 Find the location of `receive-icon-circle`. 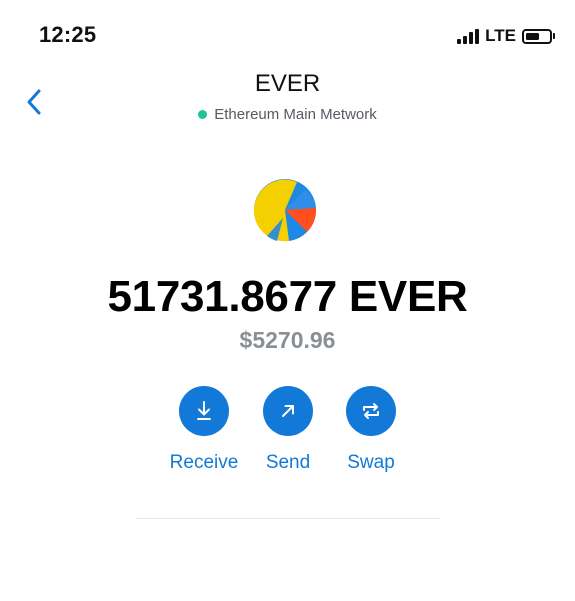

receive-icon-circle is located at coordinates (204, 411).